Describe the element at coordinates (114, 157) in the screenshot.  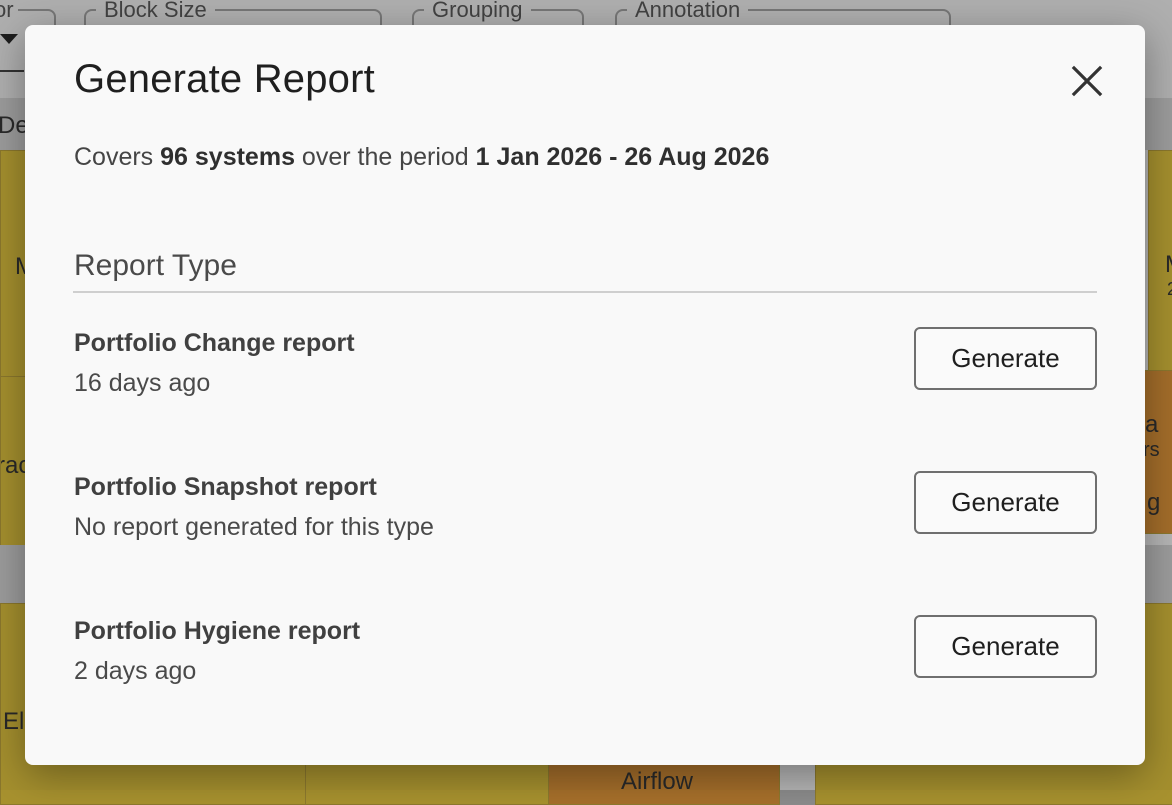
I see `summary-prefix: Covers` at that location.